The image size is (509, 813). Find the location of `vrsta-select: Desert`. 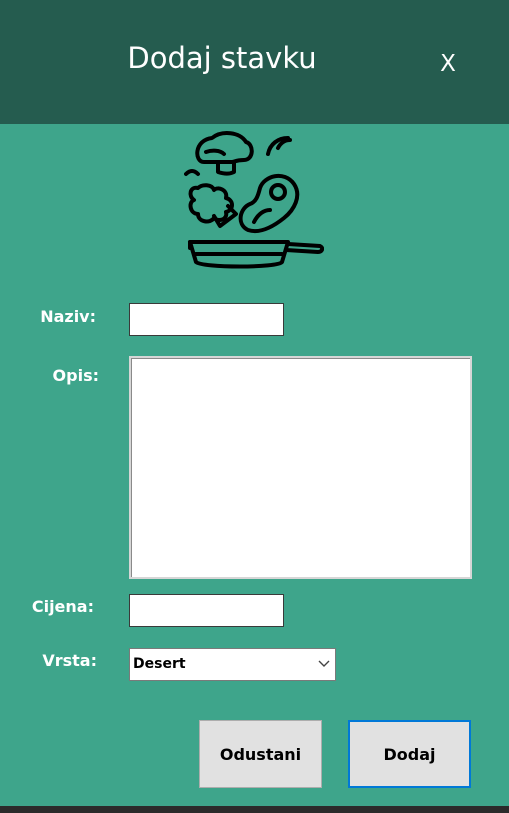

vrsta-select: Desert is located at coordinates (232, 664).